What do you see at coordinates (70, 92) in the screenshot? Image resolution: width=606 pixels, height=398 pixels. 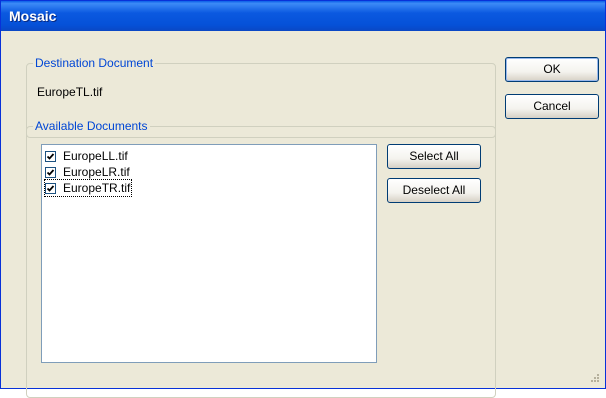 I see `destination-value: EuropeTL.tif` at bounding box center [70, 92].